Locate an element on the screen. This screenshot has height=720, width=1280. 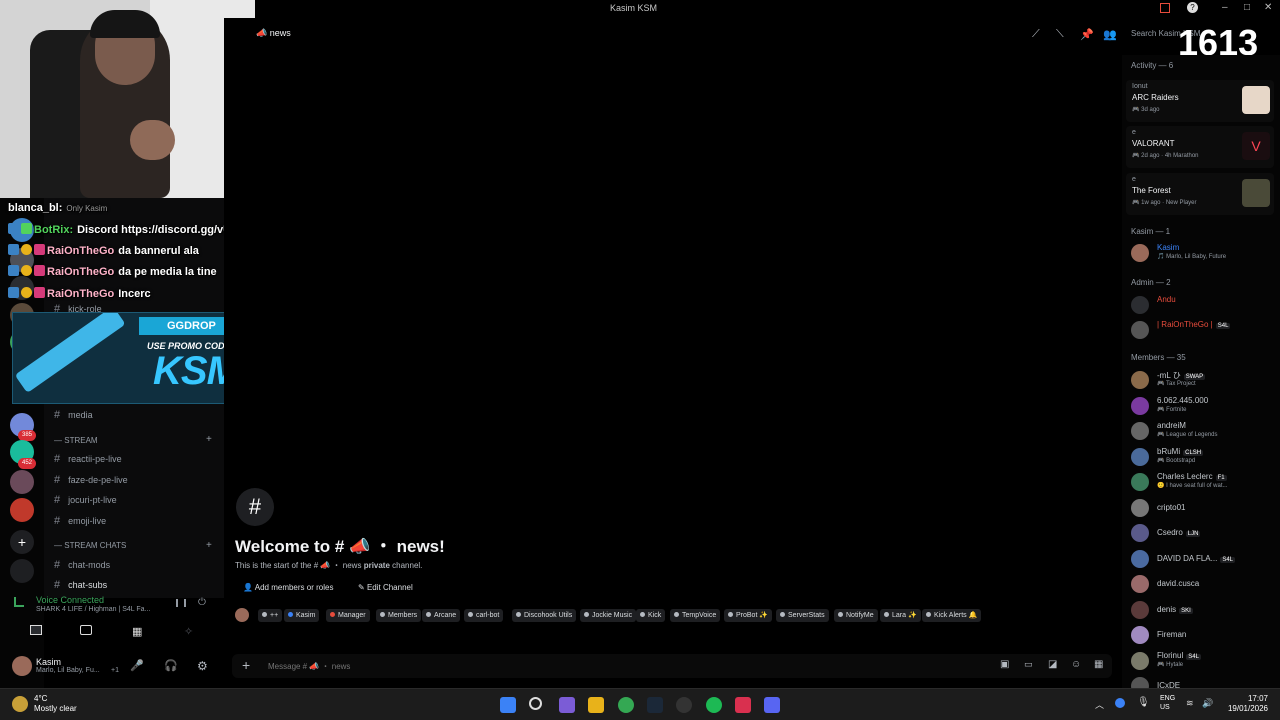
role-pill: TempVoice is located at coordinates (695, 615).